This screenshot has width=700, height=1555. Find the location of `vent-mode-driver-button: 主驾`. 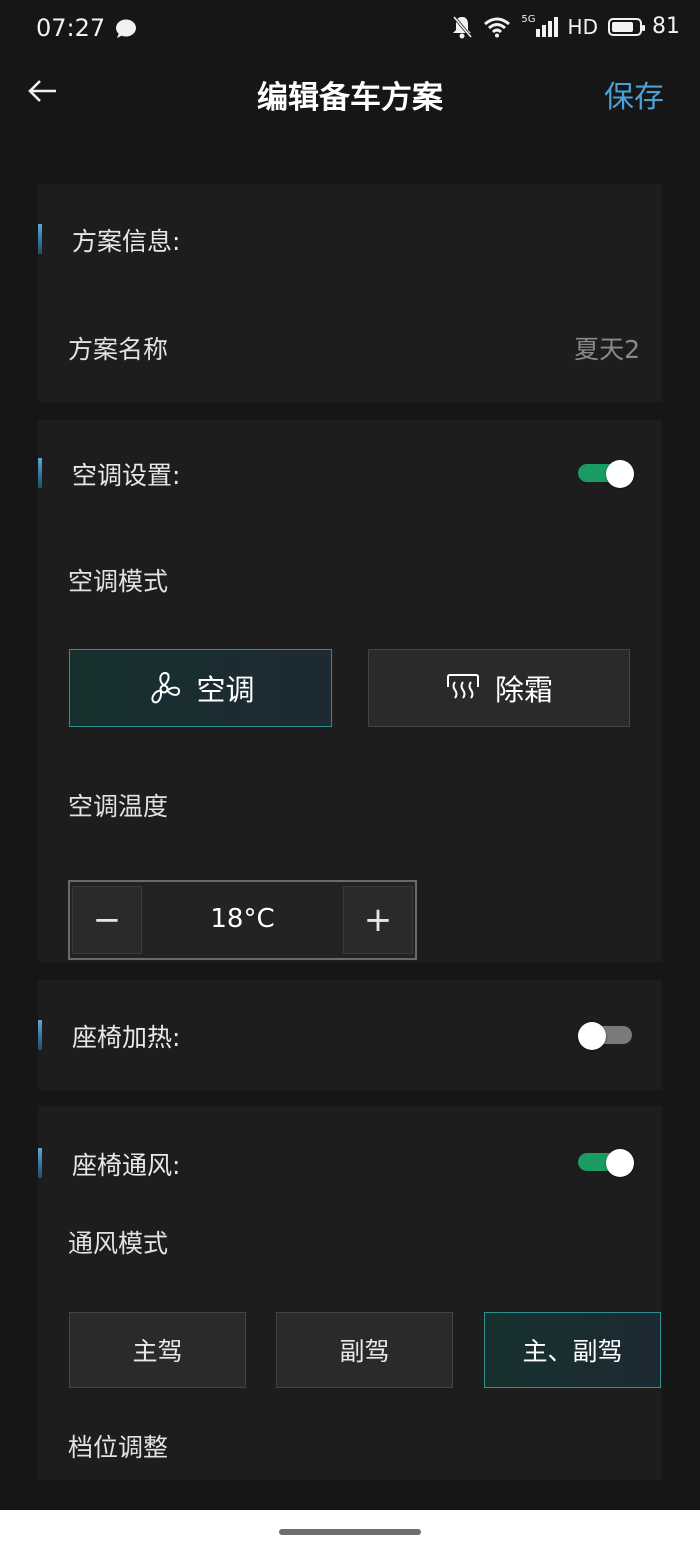

vent-mode-driver-button: 主驾 is located at coordinates (157, 1350).